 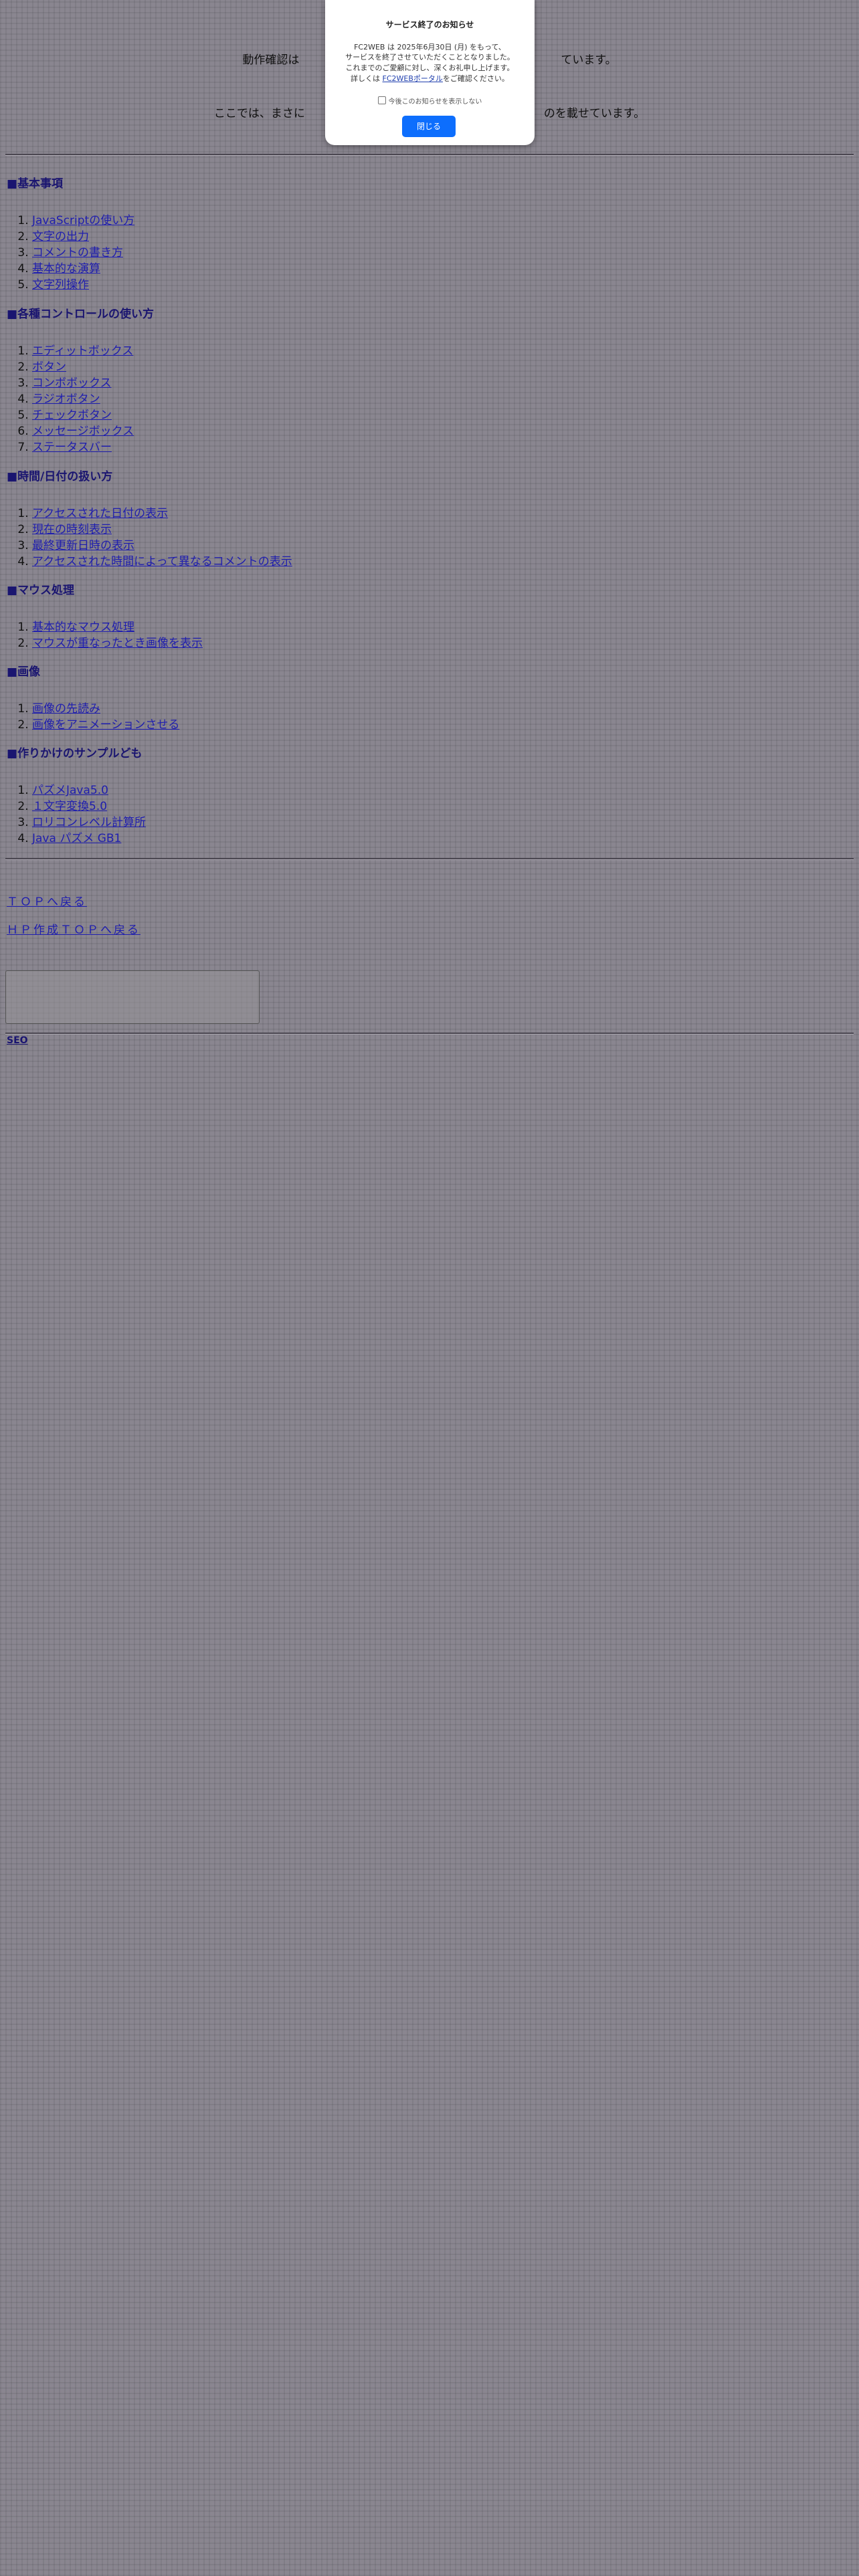 I want to click on fc2web-portal-link: FC2WEBポータル, so click(x=413, y=78).